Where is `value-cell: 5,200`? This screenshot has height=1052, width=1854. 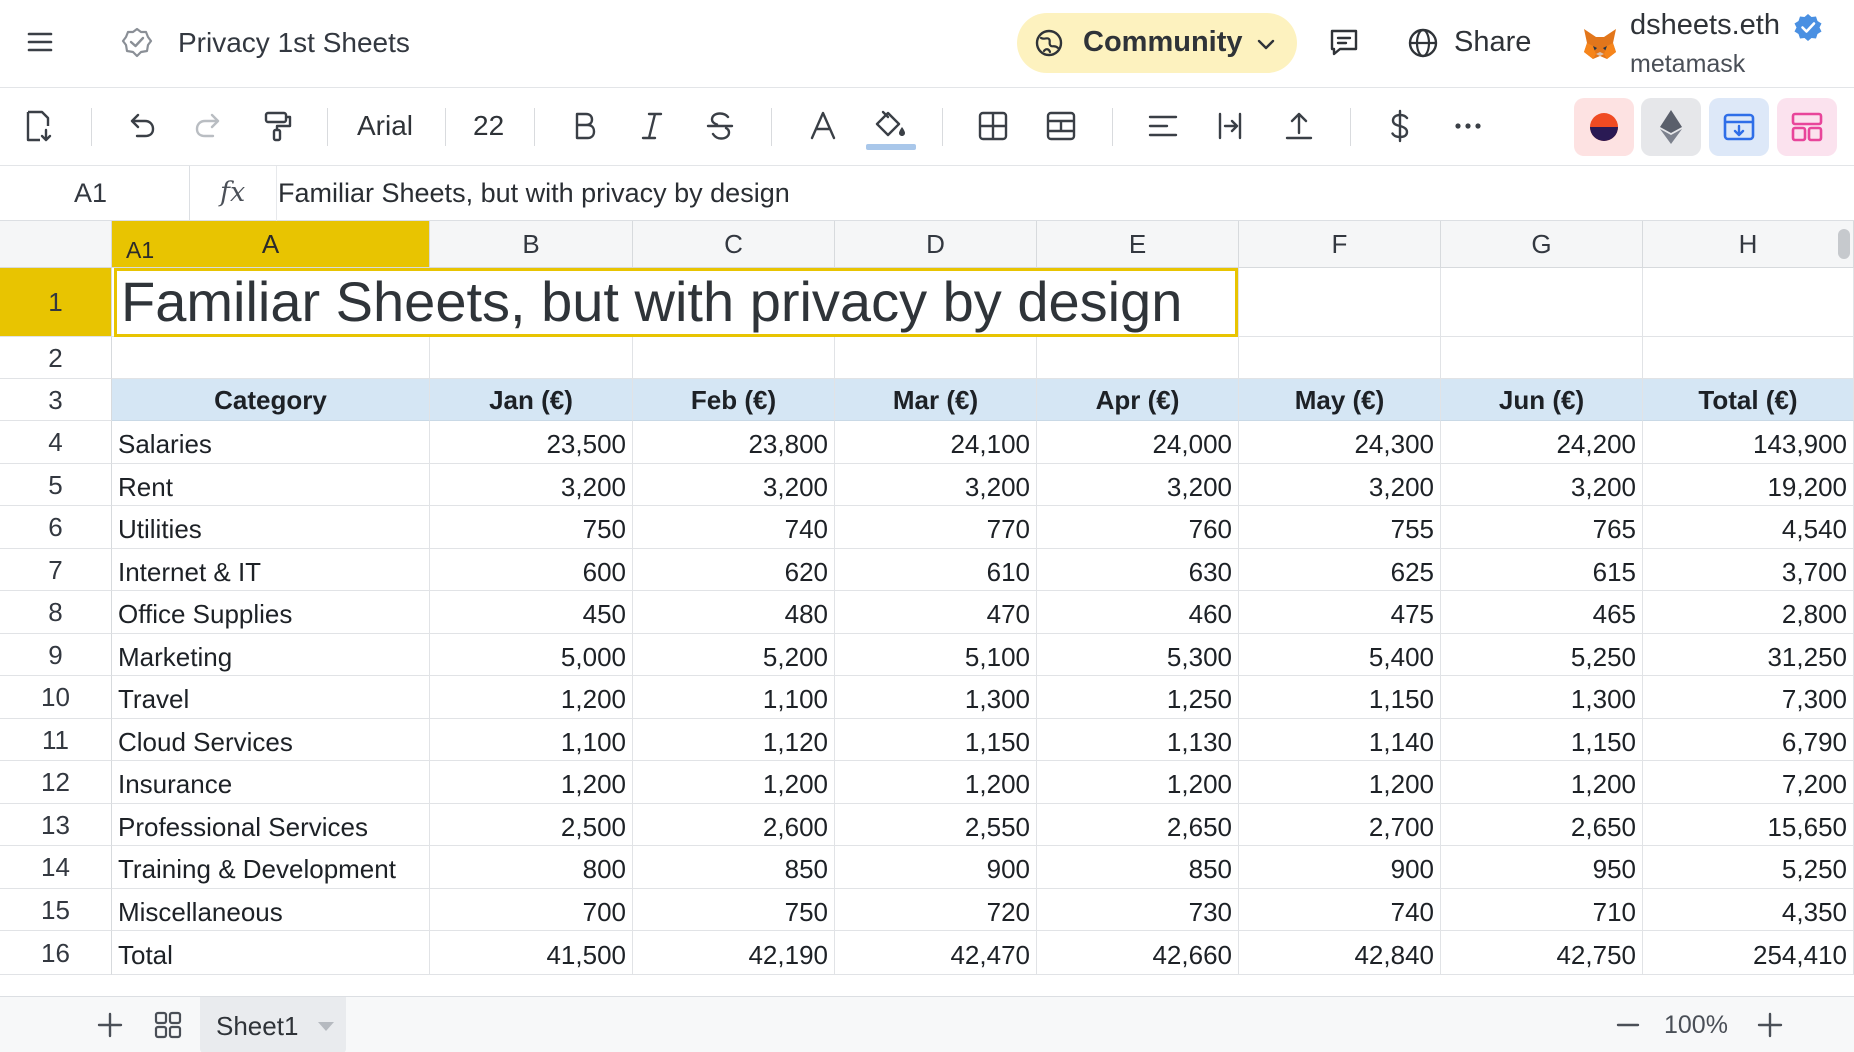
value-cell: 5,200 is located at coordinates (734, 655).